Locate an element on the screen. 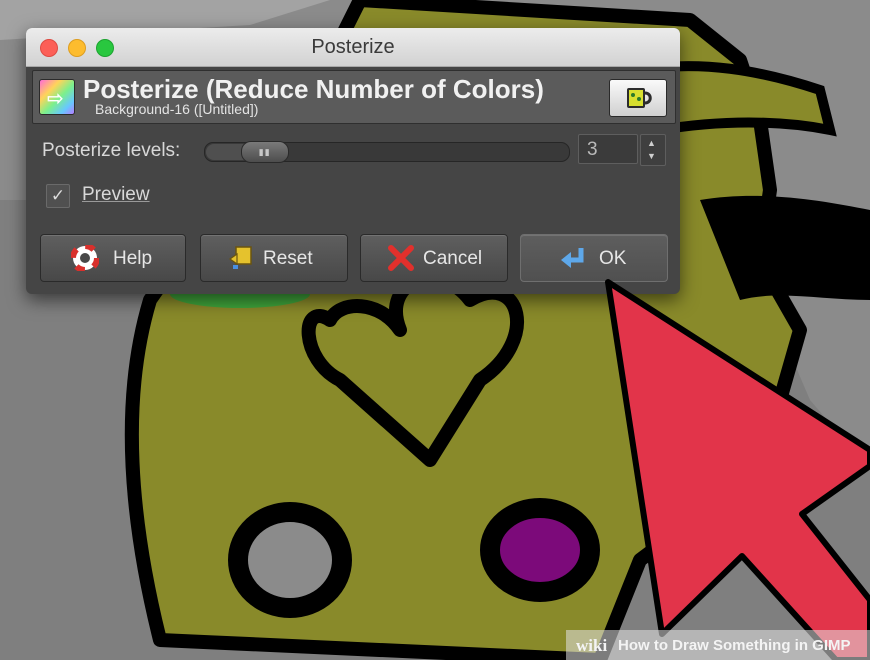  wikihow-watermark: wiki How to Draw Something in GIMP is located at coordinates (718, 645).